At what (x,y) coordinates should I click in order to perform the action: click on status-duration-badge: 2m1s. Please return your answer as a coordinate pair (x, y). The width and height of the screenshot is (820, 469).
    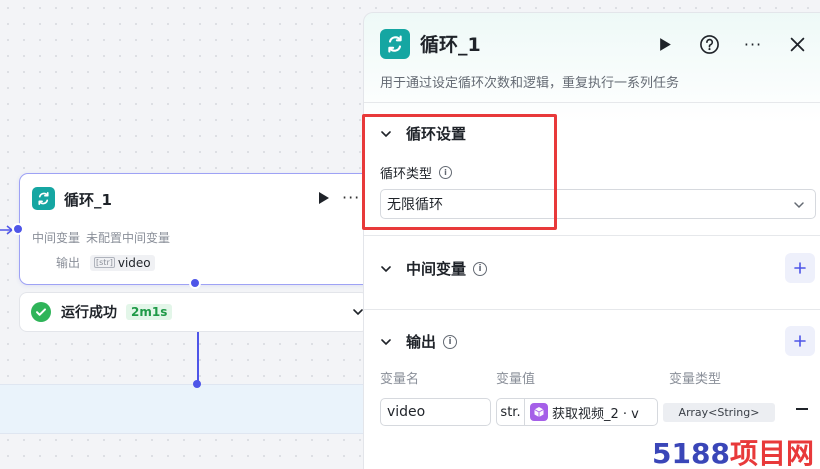
    Looking at the image, I should click on (149, 312).